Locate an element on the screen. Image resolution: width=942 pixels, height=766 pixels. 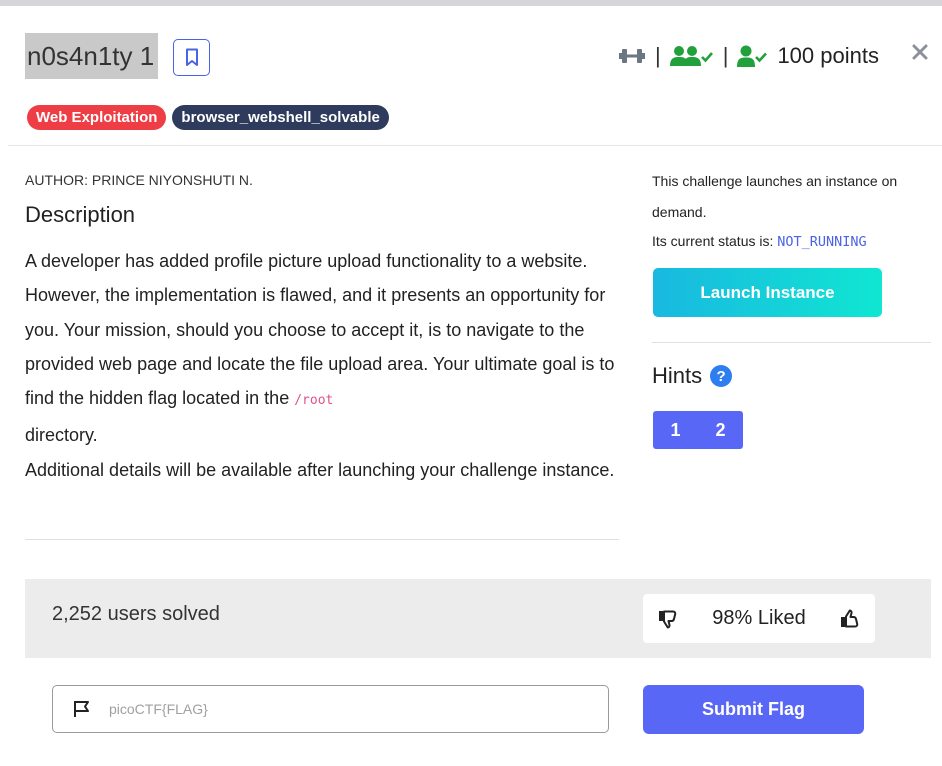
status-label: Its current status is: is located at coordinates (713, 241).